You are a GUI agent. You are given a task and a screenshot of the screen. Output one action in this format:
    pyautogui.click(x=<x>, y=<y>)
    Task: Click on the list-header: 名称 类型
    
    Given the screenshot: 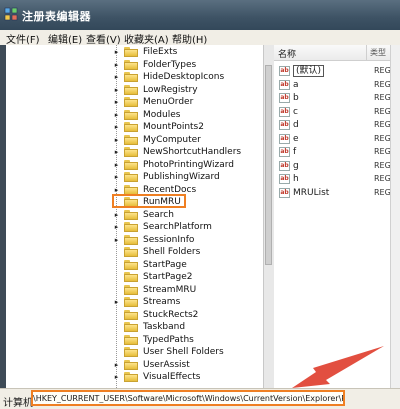 What is the action you would take?
    pyautogui.click(x=337, y=53)
    